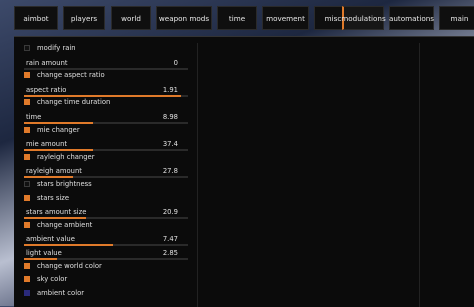 The height and width of the screenshot is (307, 474). What do you see at coordinates (131, 18) in the screenshot?
I see `tab-world: world` at bounding box center [131, 18].